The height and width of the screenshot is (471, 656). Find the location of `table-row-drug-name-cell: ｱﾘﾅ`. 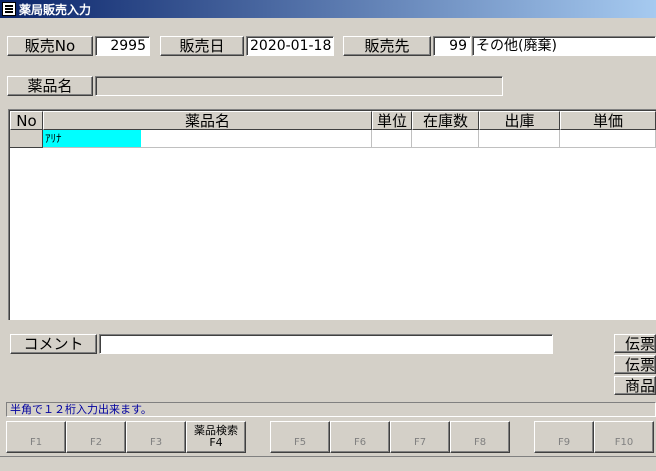

table-row-drug-name-cell: ｱﾘﾅ is located at coordinates (207, 139).